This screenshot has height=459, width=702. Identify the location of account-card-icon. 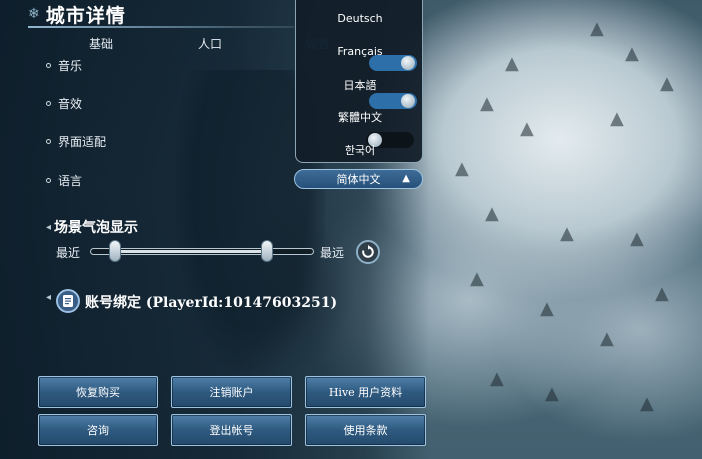
(68, 301).